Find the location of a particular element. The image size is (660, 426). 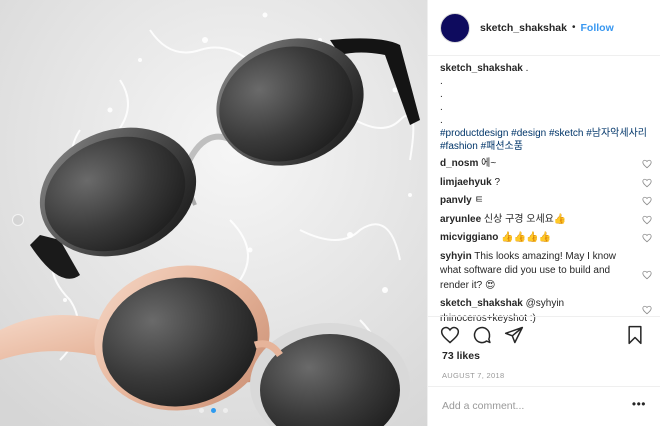

carousel-prev-indicator is located at coordinates (18, 220).